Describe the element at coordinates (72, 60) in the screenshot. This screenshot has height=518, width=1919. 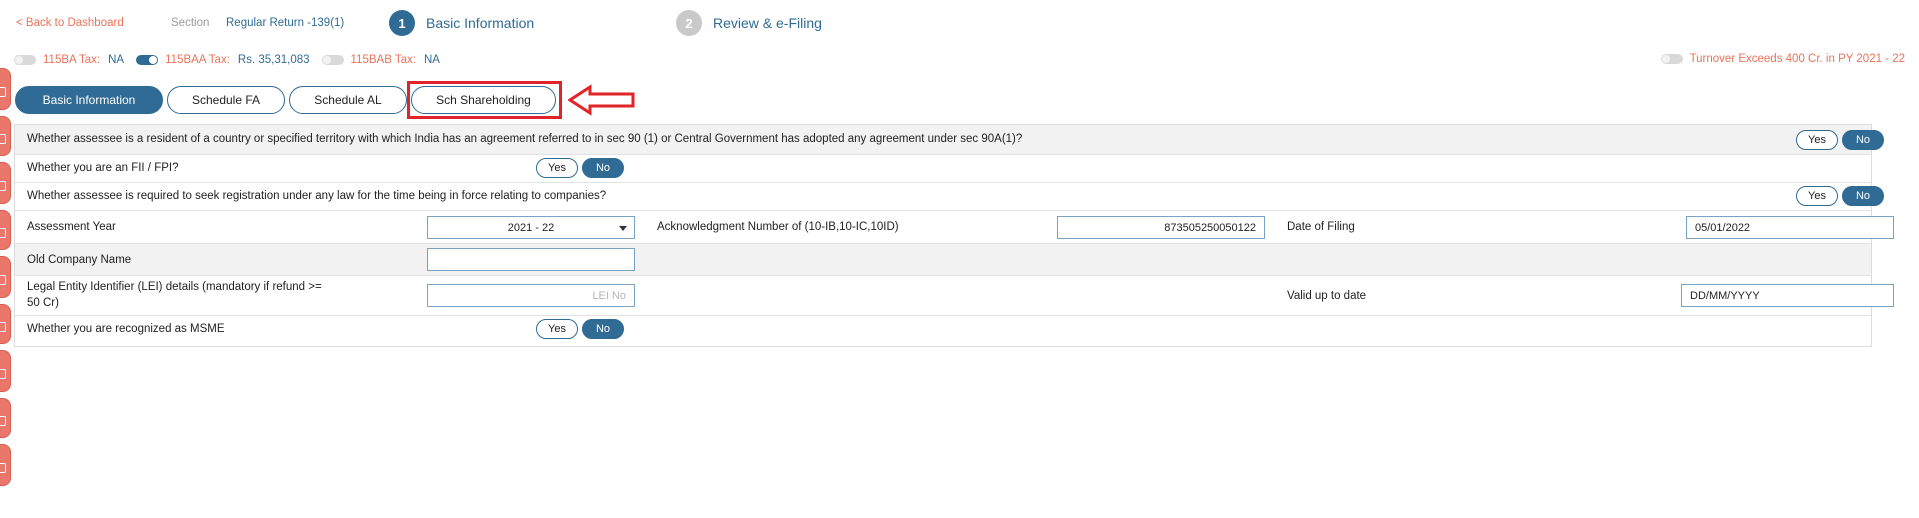
I see `tax-label-115ba: 115BA Tax:` at that location.